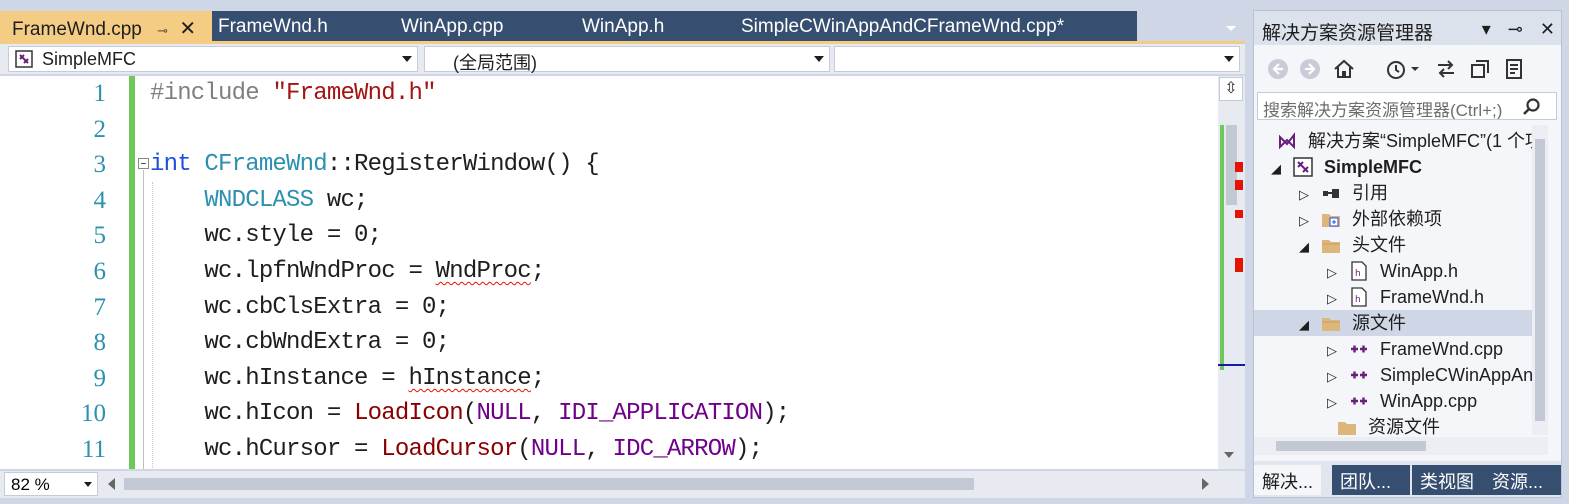 This screenshot has width=1569, height=504. I want to click on tree-horizontal-scroll-thumb, so click(1351, 446).